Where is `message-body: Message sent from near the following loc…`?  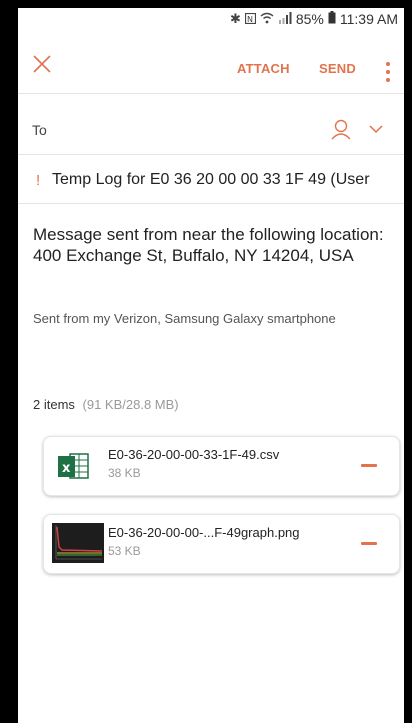
message-body: Message sent from near the following loc… is located at coordinates (213, 245).